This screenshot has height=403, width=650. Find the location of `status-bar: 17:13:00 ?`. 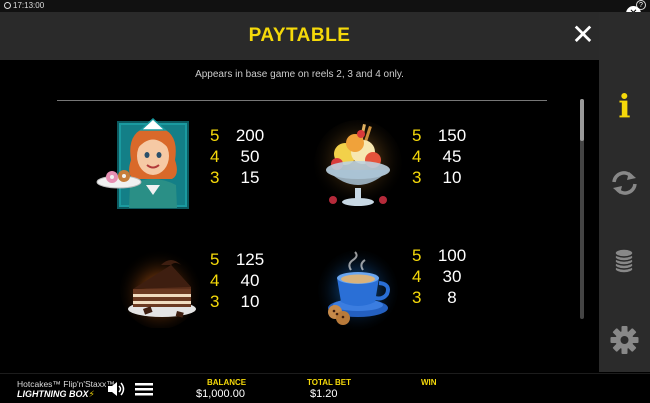

status-bar: 17:13:00 ? is located at coordinates (325, 6).